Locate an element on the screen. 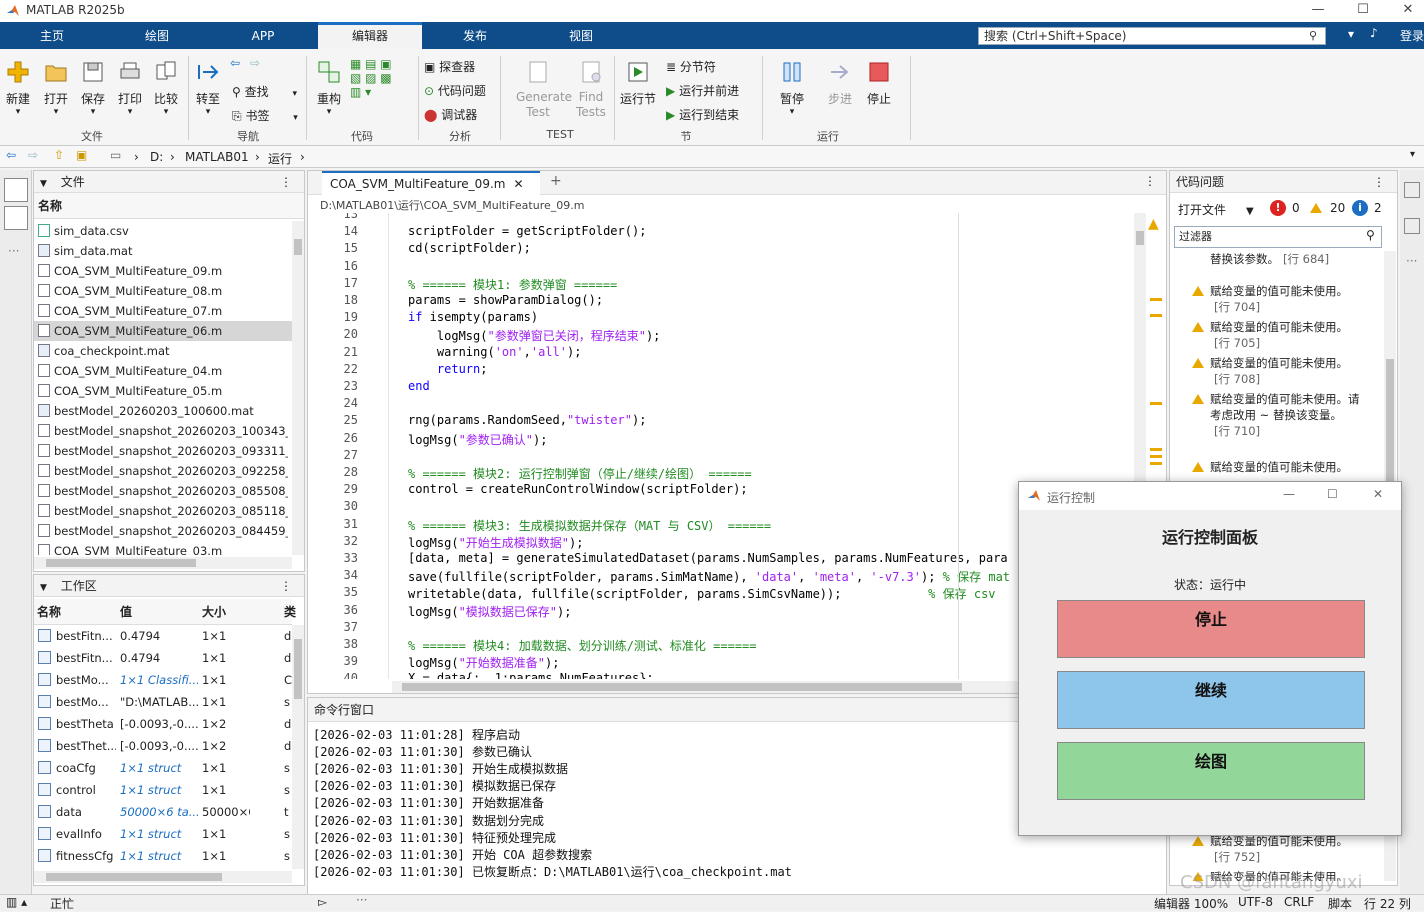 This screenshot has height=912, width=1424. col-class: 类 is located at coordinates (290, 612).